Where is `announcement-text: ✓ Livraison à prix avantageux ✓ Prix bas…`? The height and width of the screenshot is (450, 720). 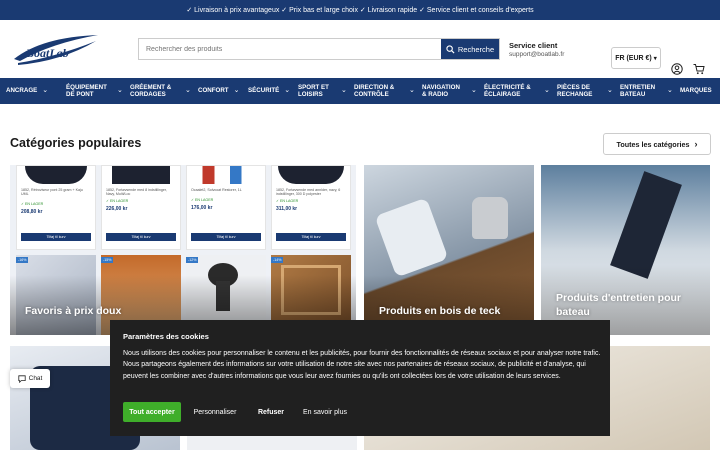 announcement-text: ✓ Livraison à prix avantageux ✓ Prix bas… is located at coordinates (360, 10).